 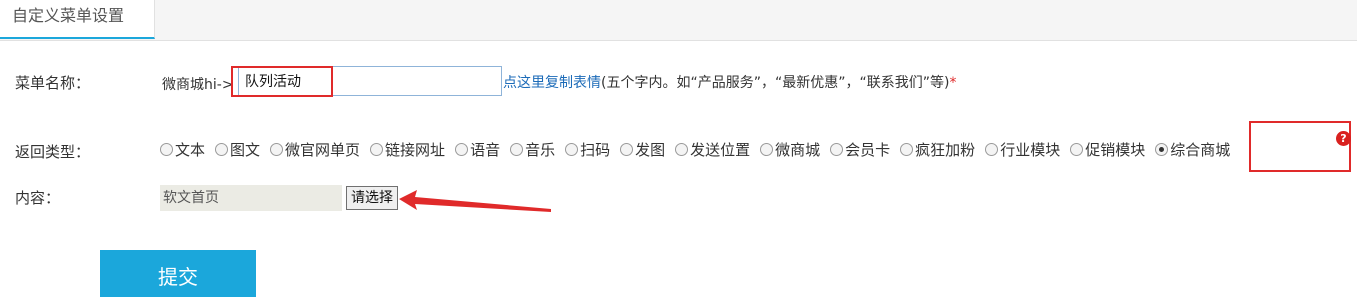 I want to click on return-type-option: 链接网址, so click(x=407, y=149).